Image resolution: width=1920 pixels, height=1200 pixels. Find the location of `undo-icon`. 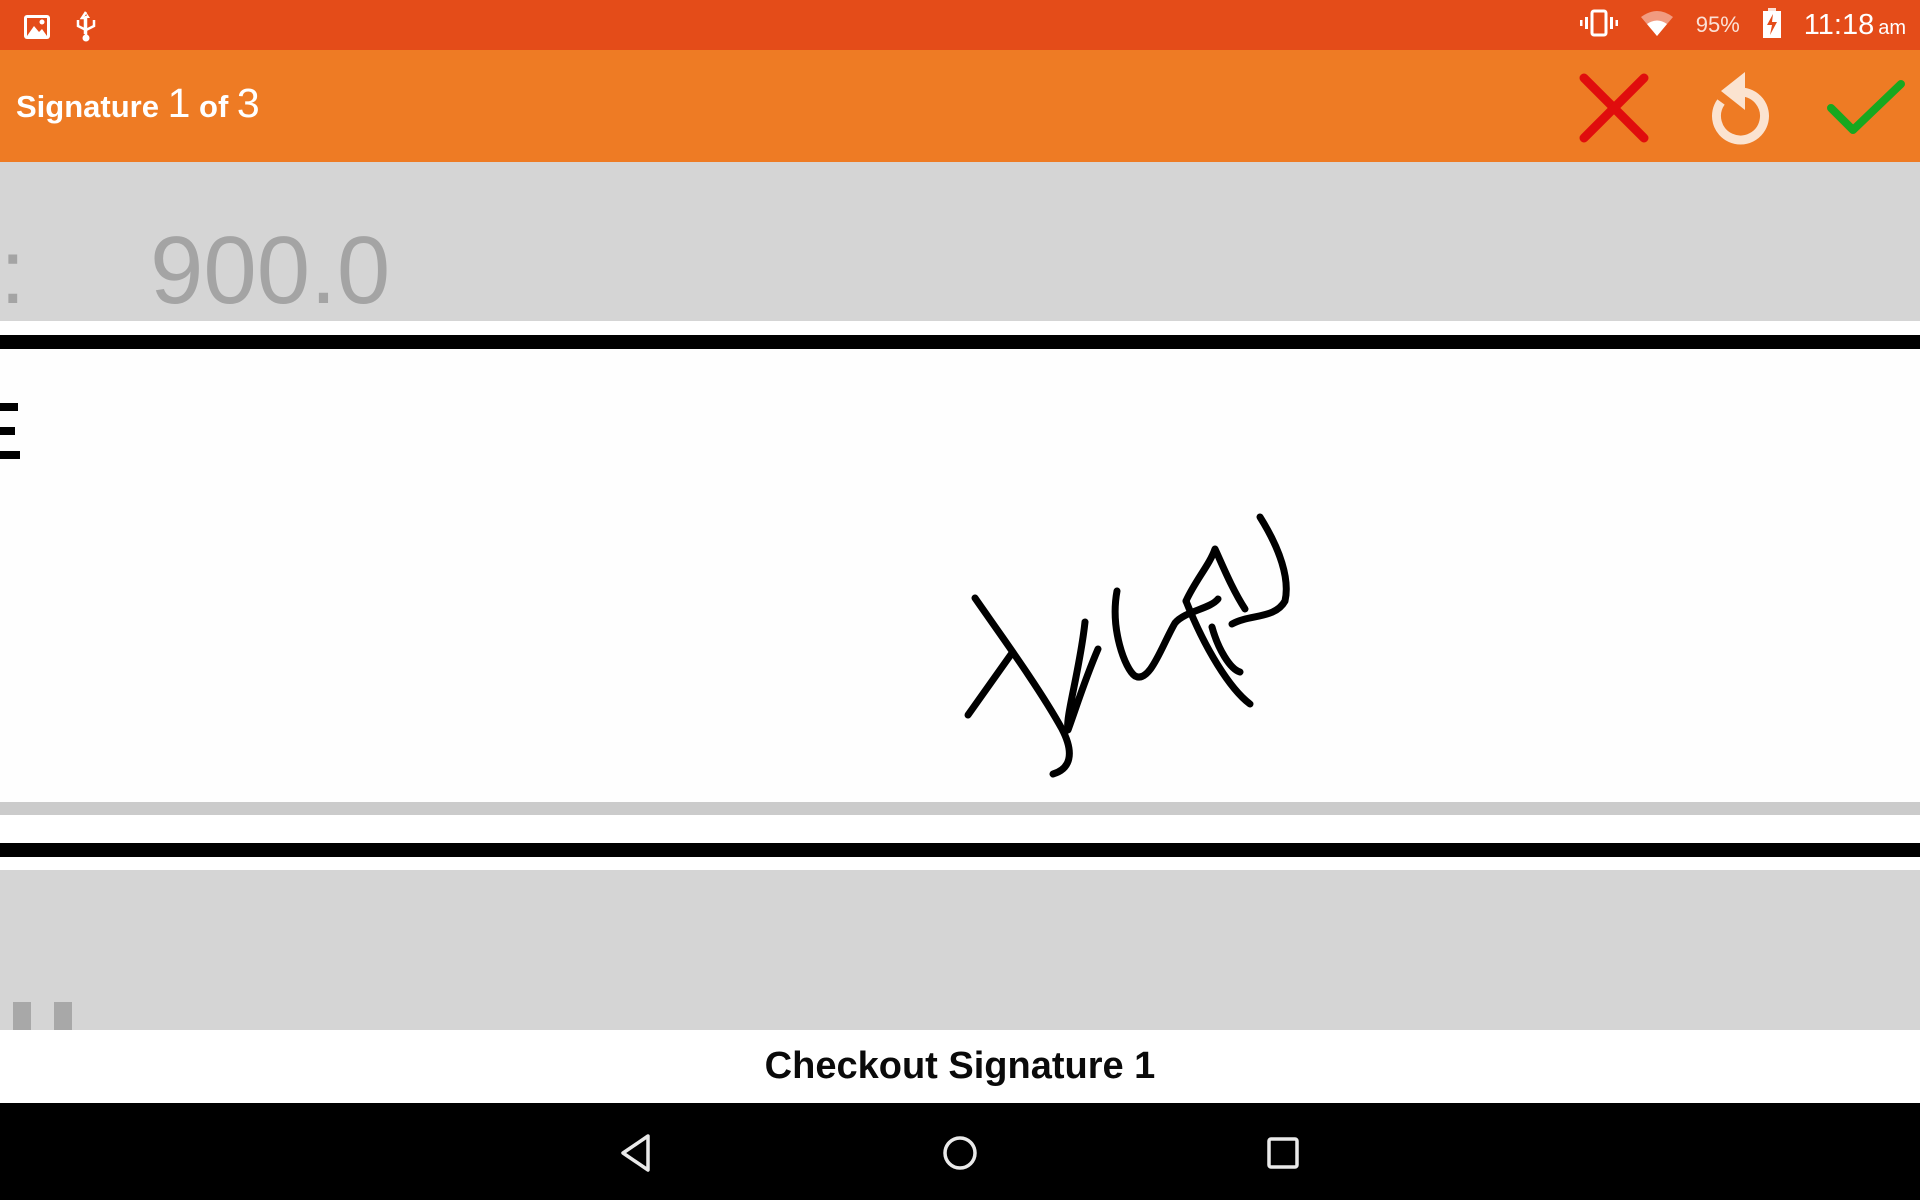

undo-icon is located at coordinates (1740, 108).